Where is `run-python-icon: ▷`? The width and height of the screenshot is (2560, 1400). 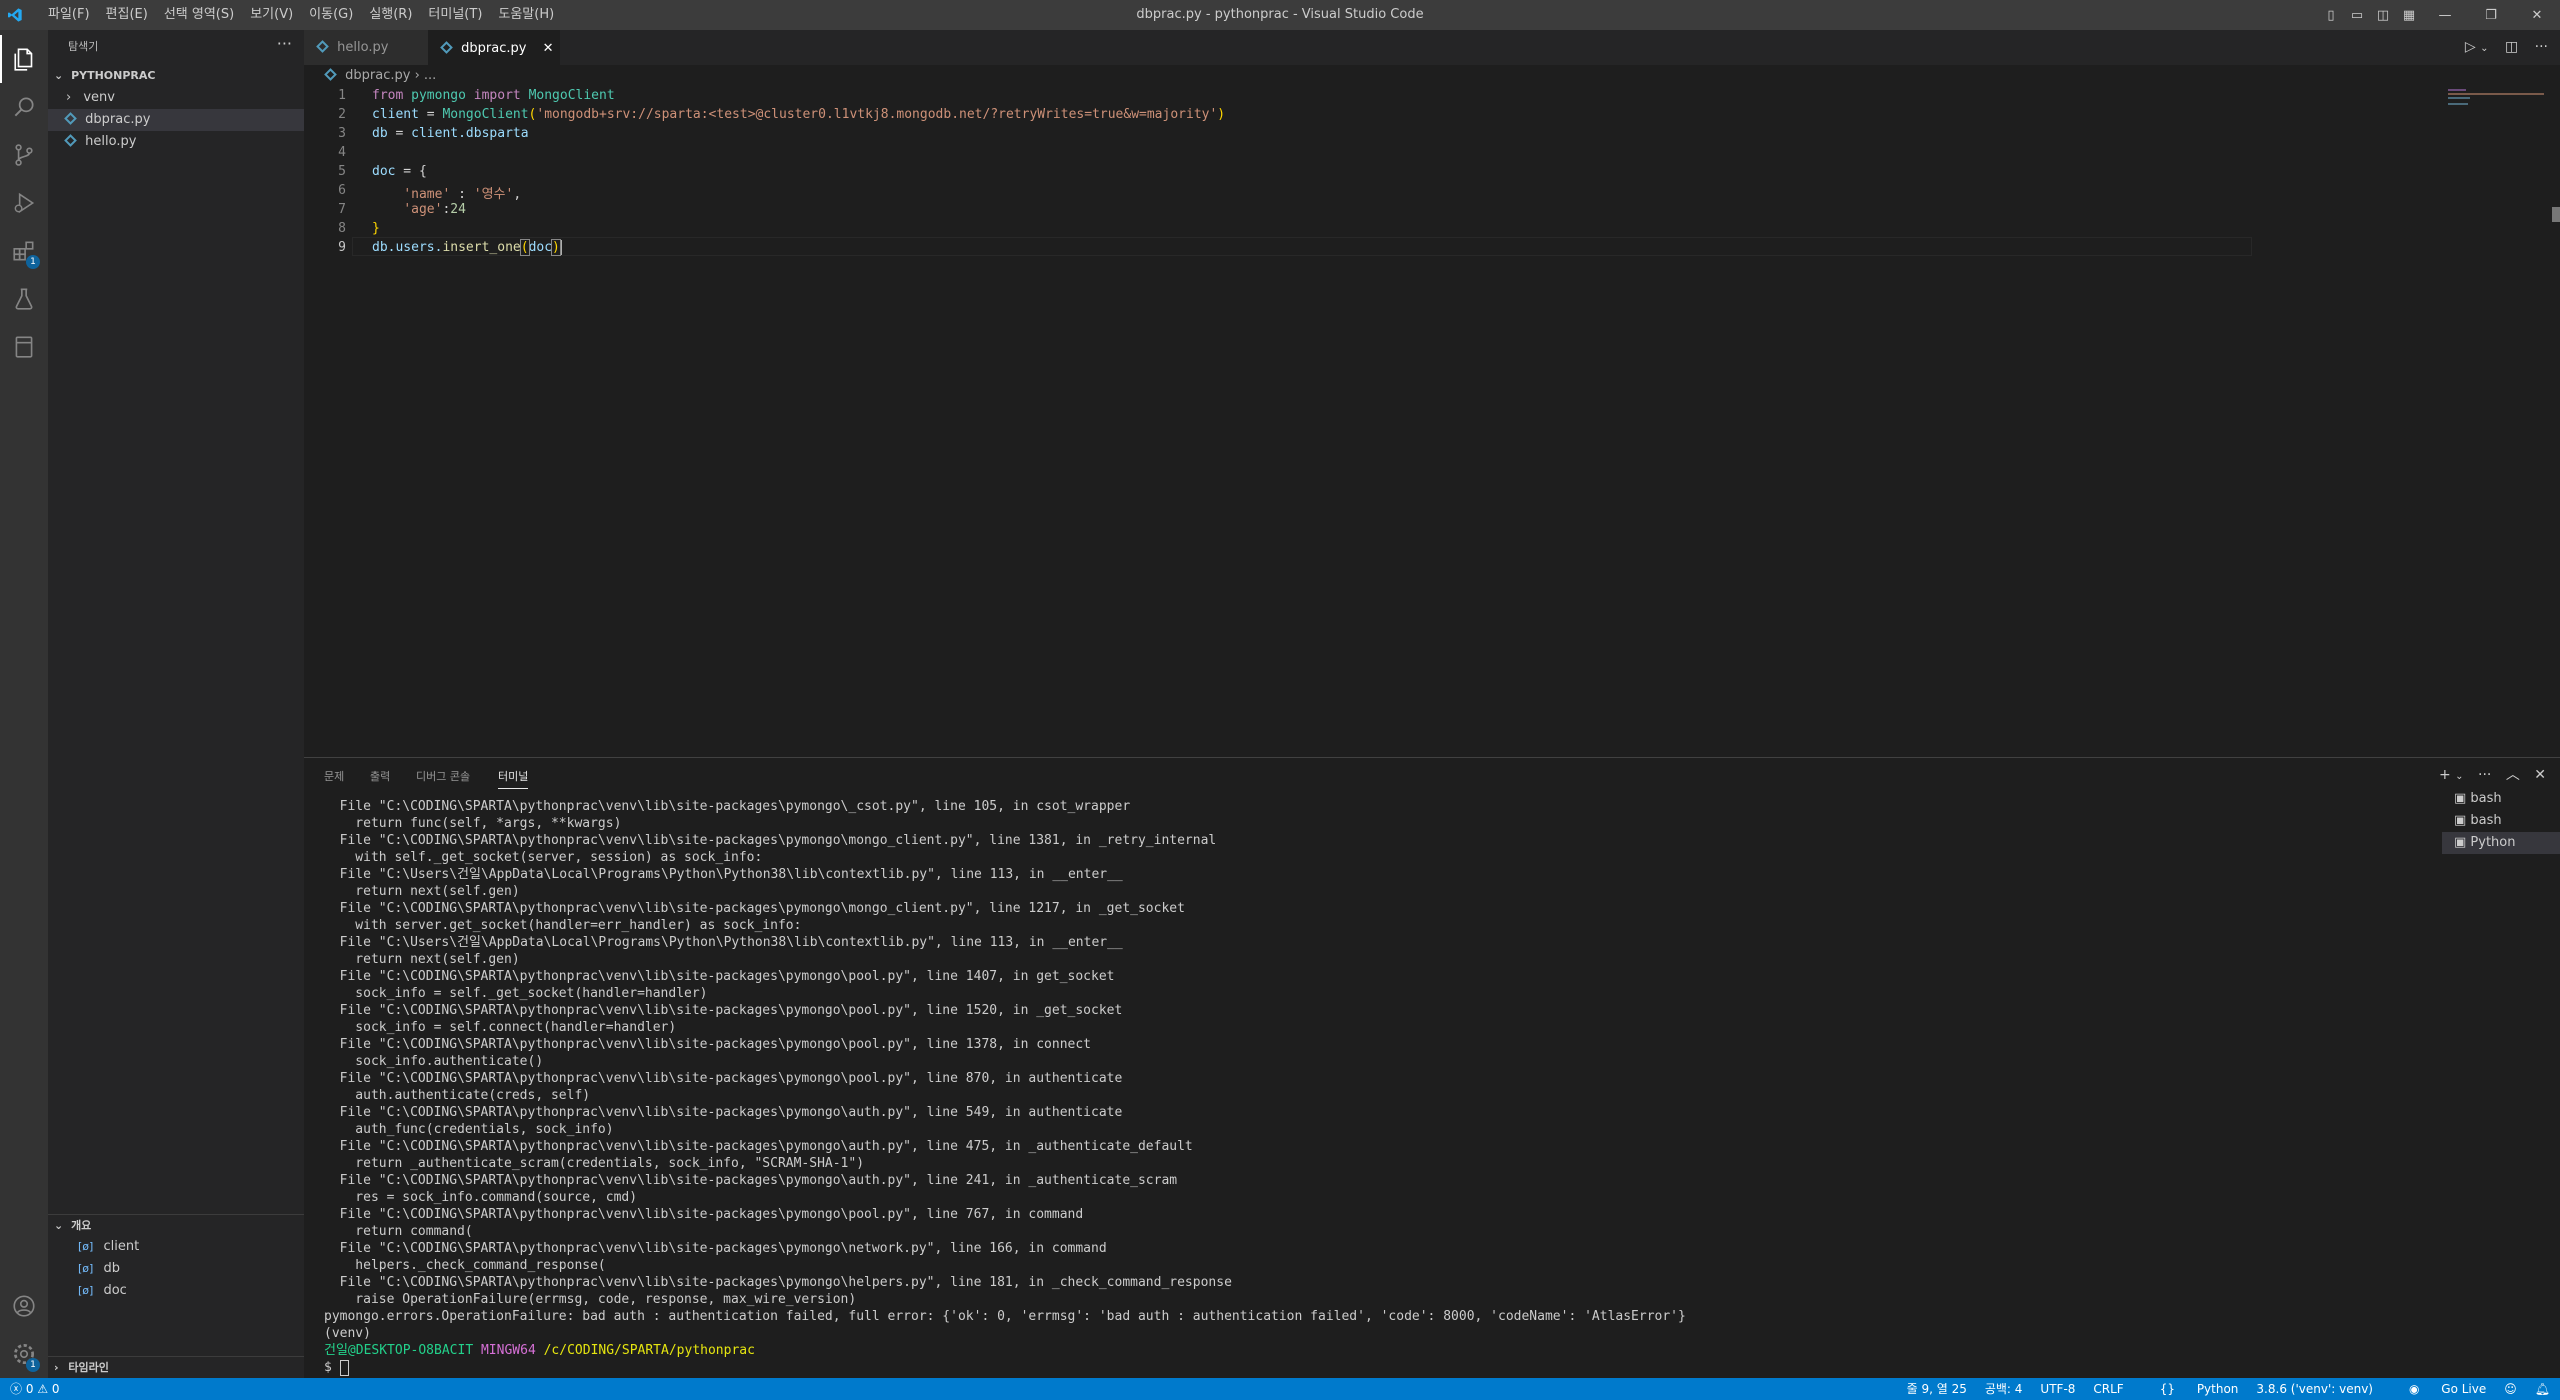 run-python-icon: ▷ is located at coordinates (2470, 47).